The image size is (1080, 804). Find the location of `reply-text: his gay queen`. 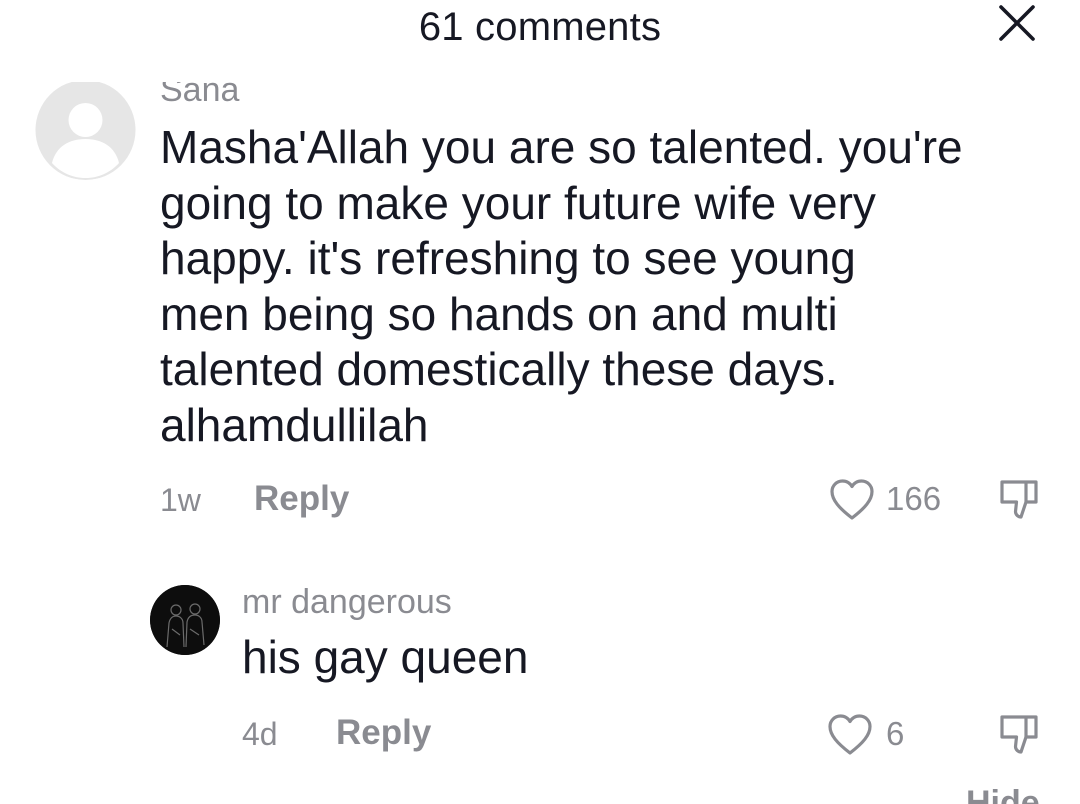

reply-text: his gay queen is located at coordinates (385, 657).